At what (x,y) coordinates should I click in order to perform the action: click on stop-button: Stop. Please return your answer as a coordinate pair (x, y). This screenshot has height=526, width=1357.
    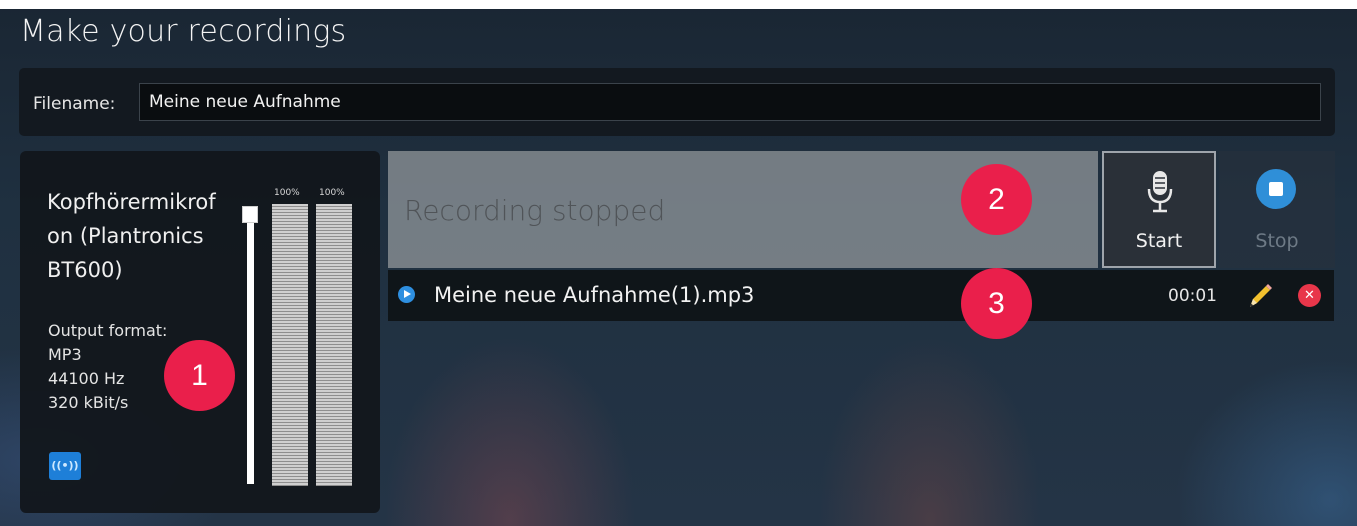
    Looking at the image, I should click on (1277, 209).